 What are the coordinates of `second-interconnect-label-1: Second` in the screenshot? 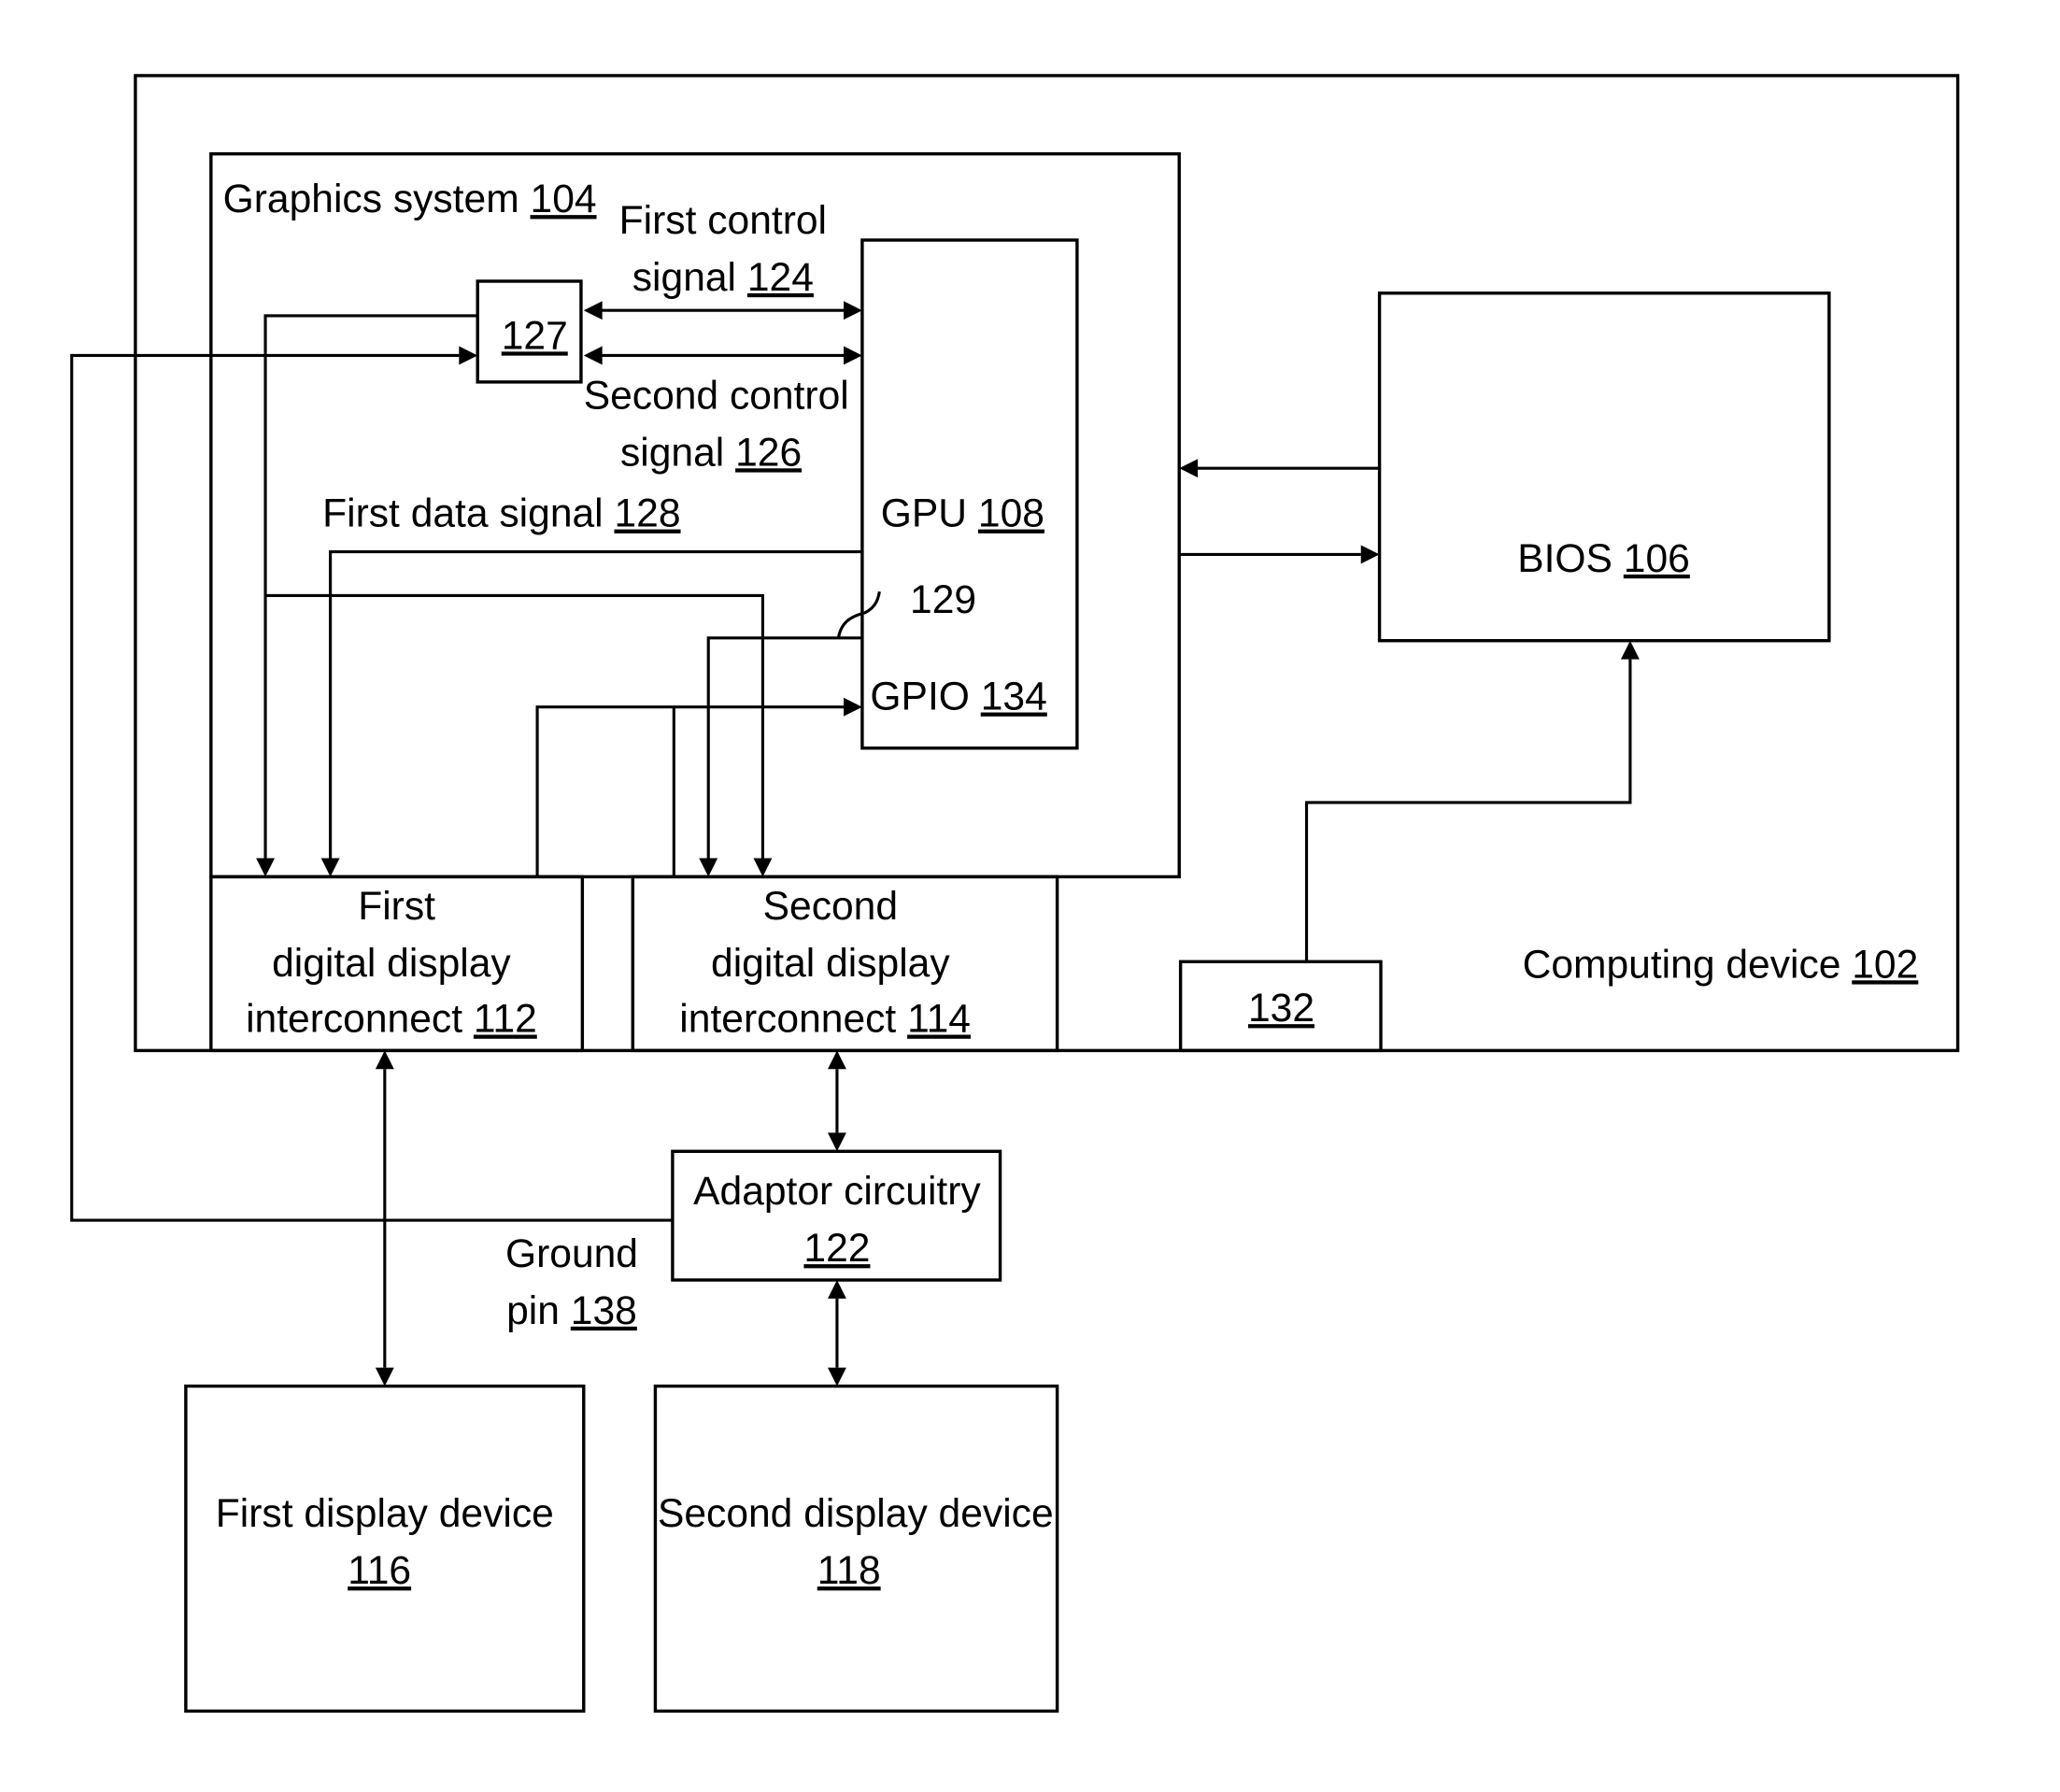 It's located at (830, 906).